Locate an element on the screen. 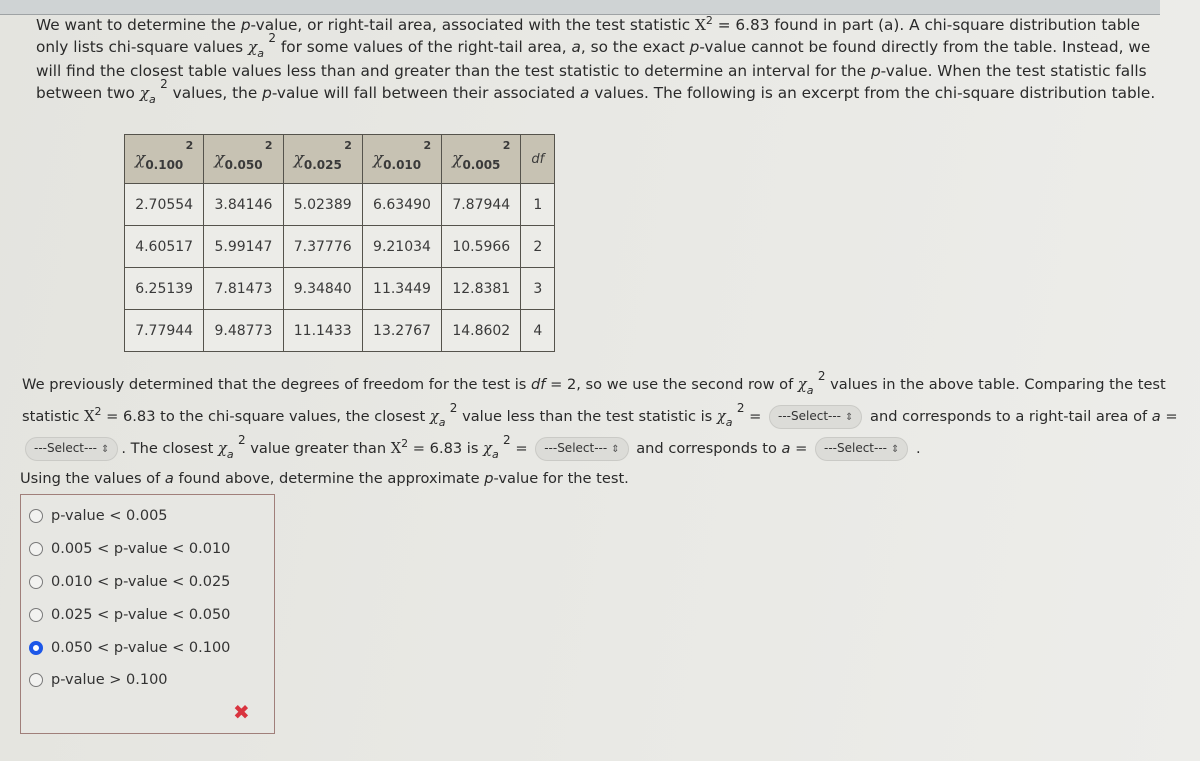 The image size is (1200, 761). table-cell: 13.2767 is located at coordinates (402, 330).